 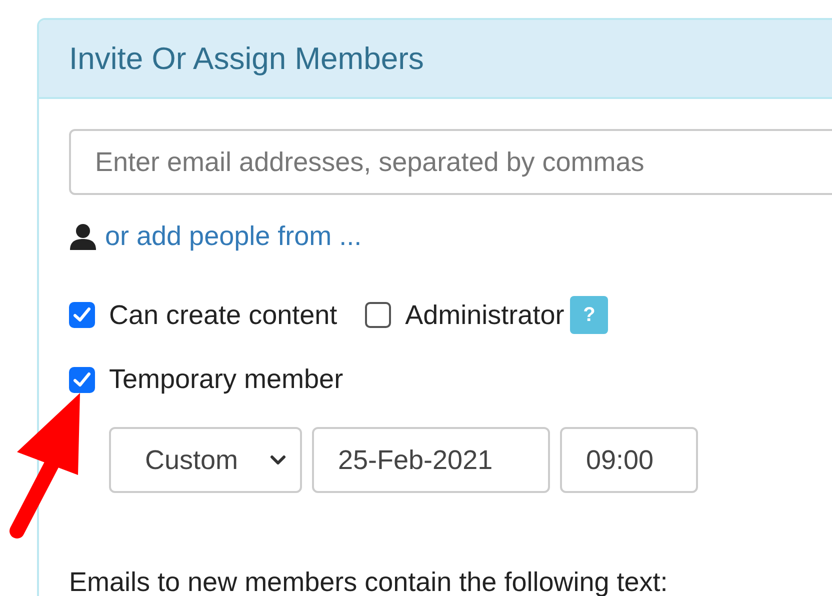 I want to click on email-field: Enter email addresses, separated by commas, so click(x=450, y=162).